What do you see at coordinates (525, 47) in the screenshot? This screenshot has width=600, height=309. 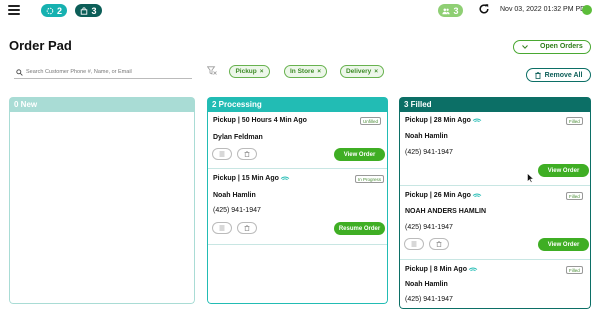 I see `chevron-down-icon` at bounding box center [525, 47].